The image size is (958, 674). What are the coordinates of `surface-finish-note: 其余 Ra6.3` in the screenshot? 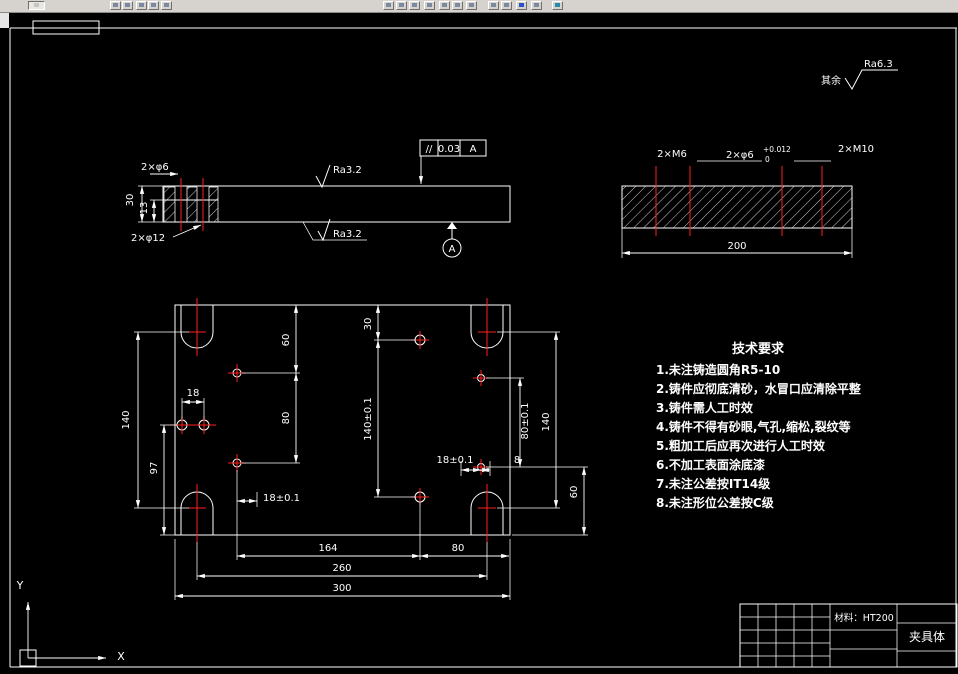 It's located at (859, 74).